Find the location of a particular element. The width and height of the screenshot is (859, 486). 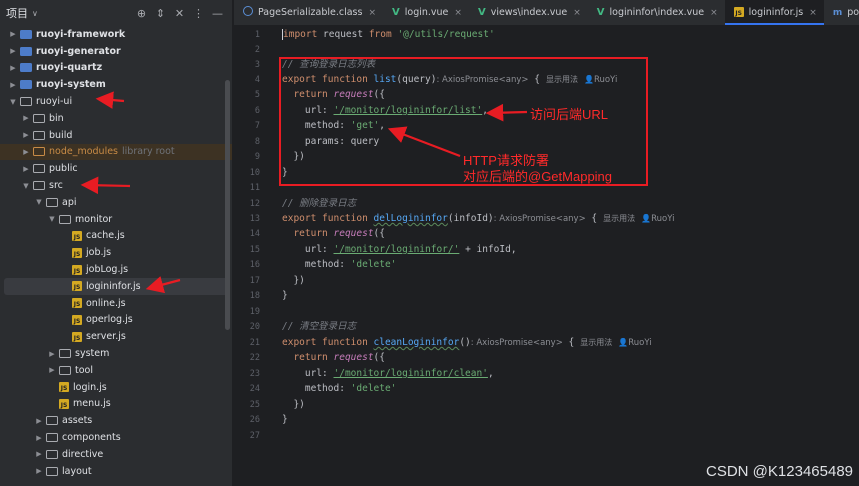

tree-item: ▶ layout is located at coordinates (116, 471).